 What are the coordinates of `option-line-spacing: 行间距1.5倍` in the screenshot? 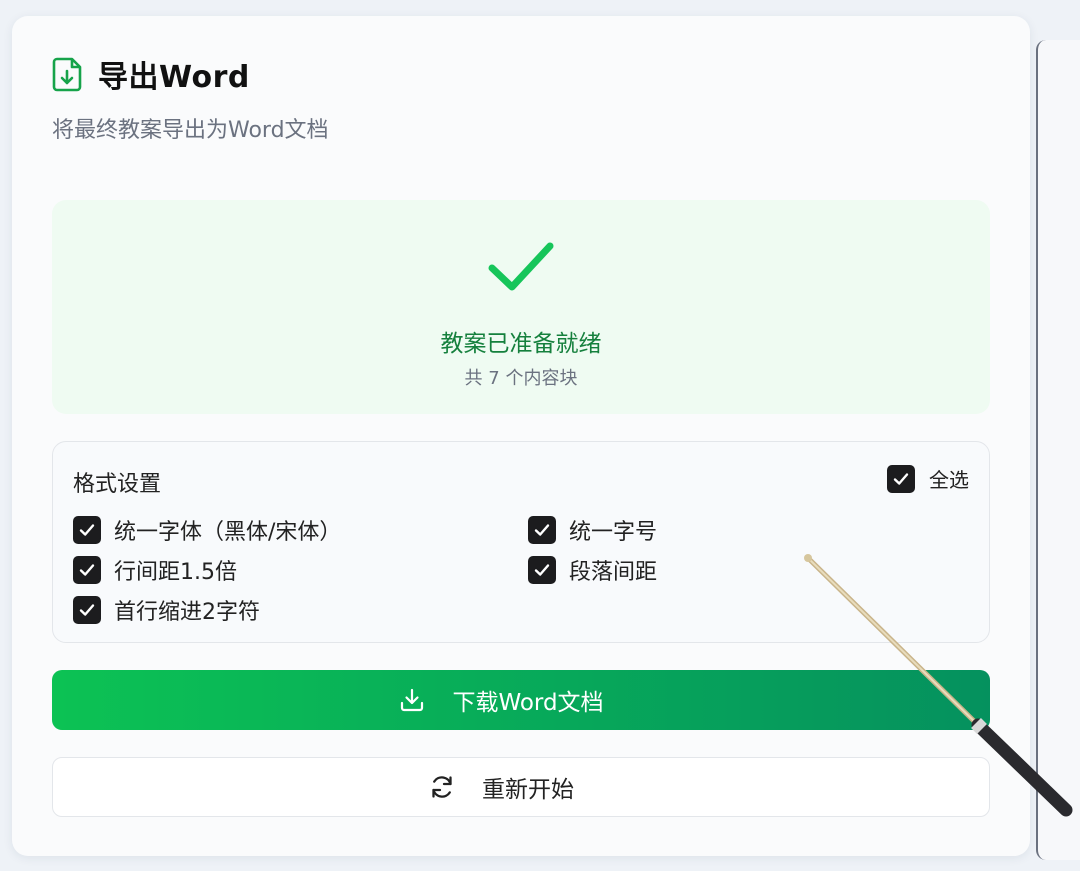 It's located at (155, 570).